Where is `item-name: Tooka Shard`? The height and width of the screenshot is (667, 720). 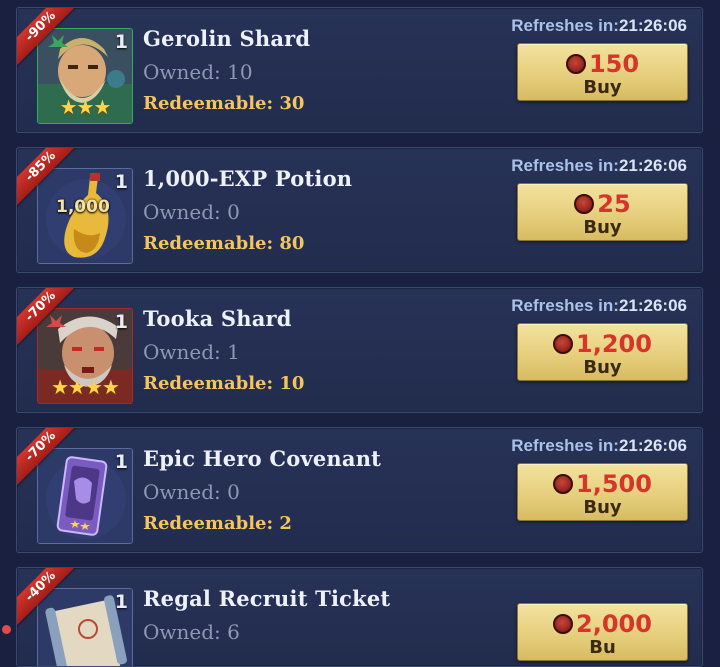
item-name: Tooka Shard is located at coordinates (217, 318).